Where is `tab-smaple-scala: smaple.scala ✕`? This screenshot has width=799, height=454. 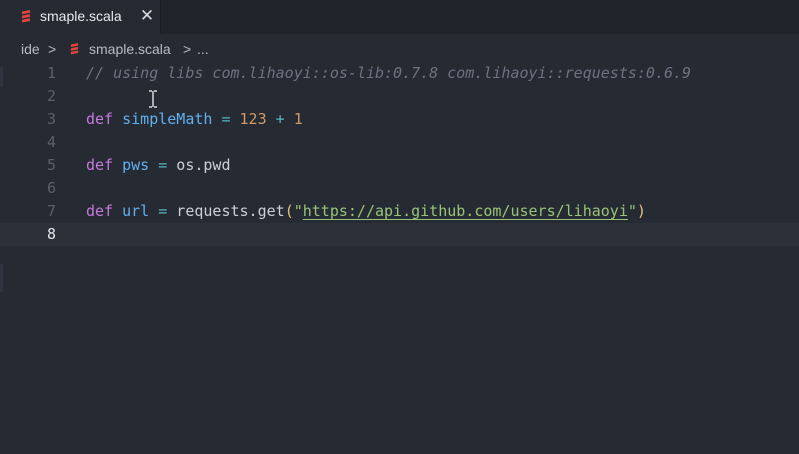
tab-smaple-scala: smaple.scala ✕ is located at coordinates (80, 17).